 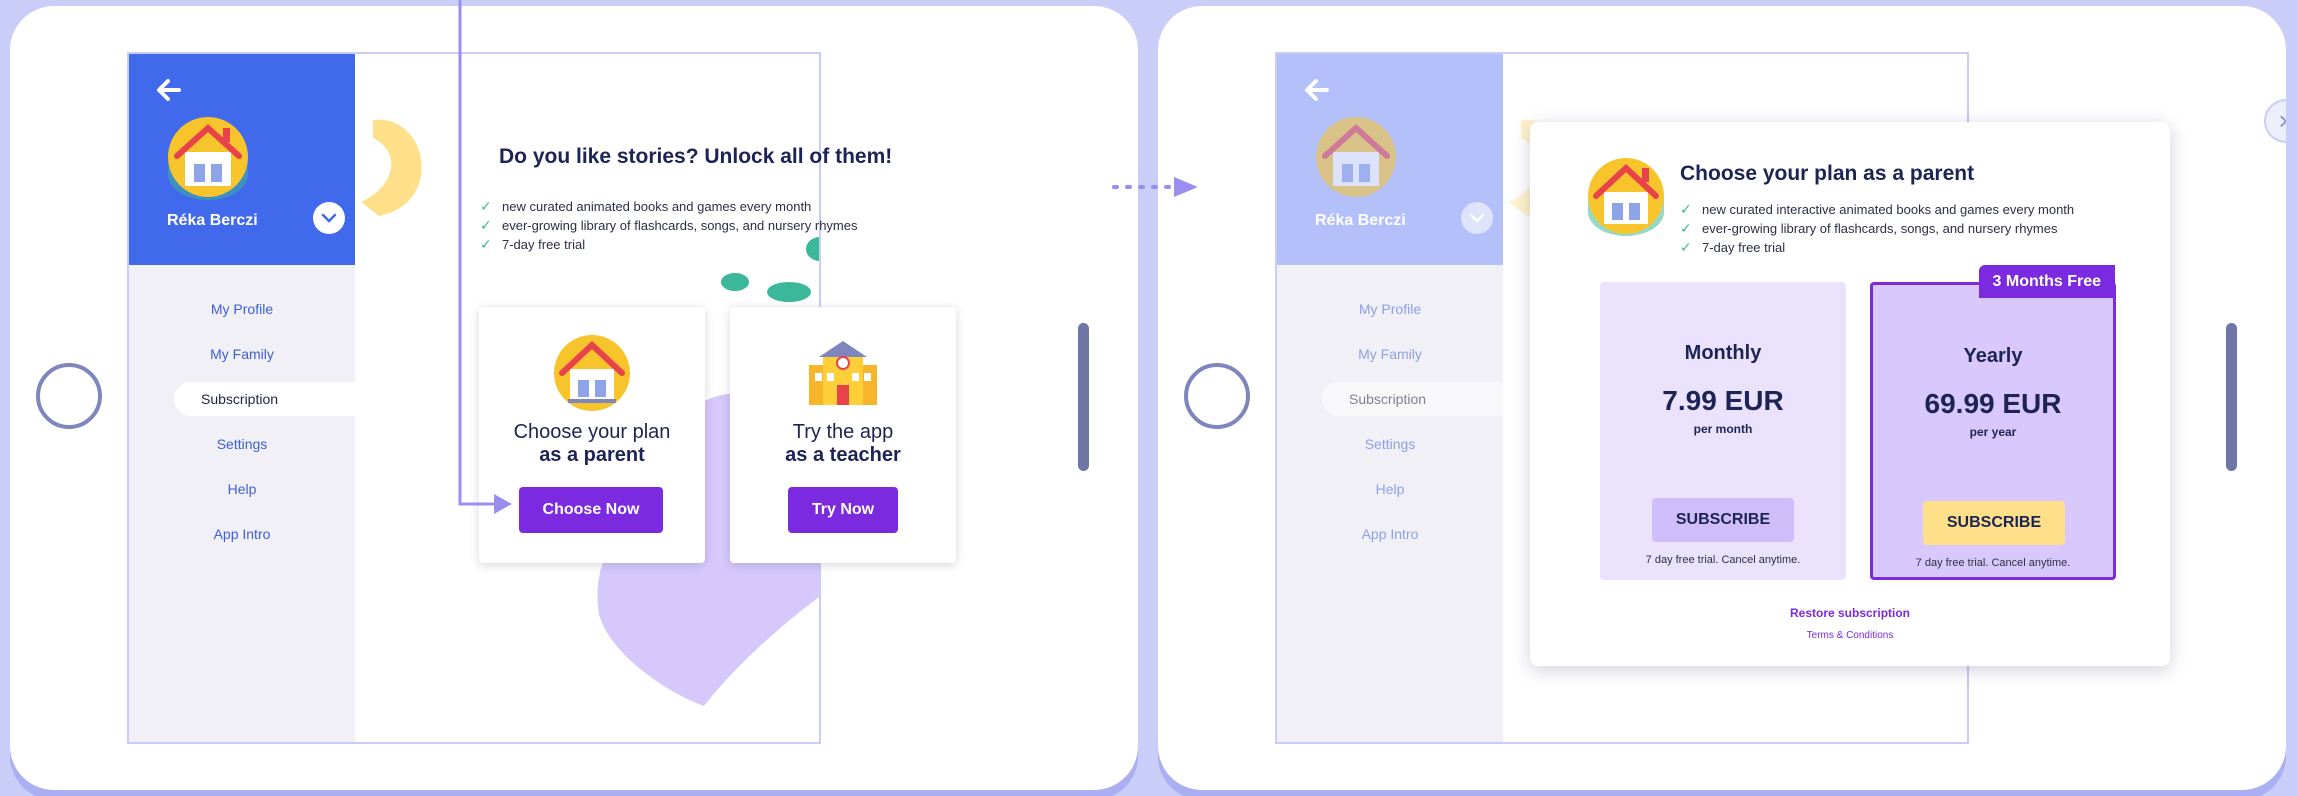 I want to click on card-subtitle: as a parent, so click(x=592, y=455).